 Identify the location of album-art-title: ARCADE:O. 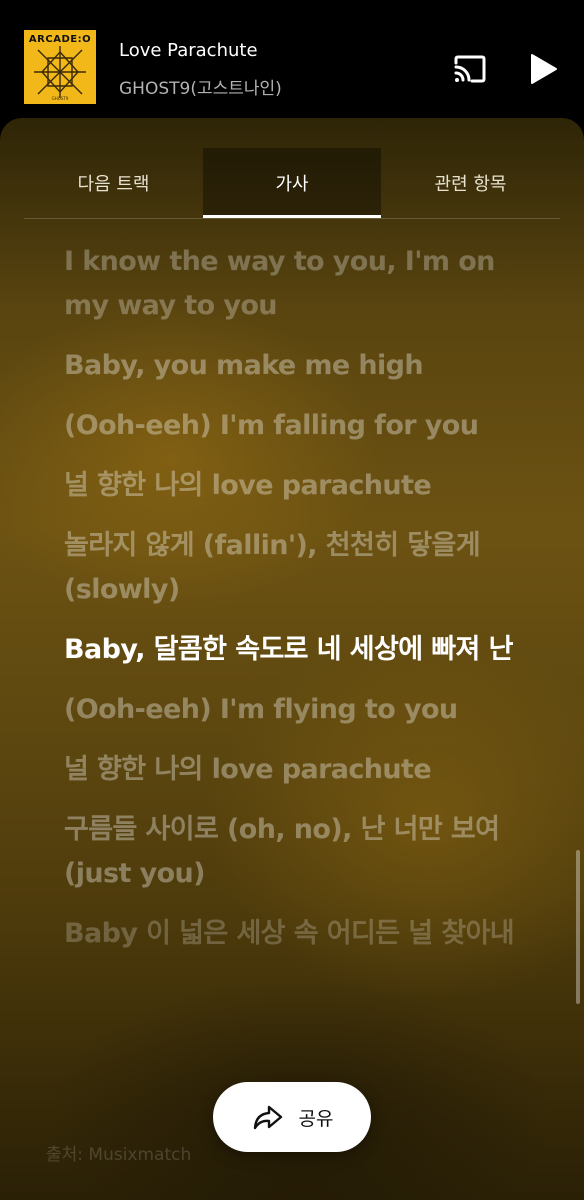
(60, 39).